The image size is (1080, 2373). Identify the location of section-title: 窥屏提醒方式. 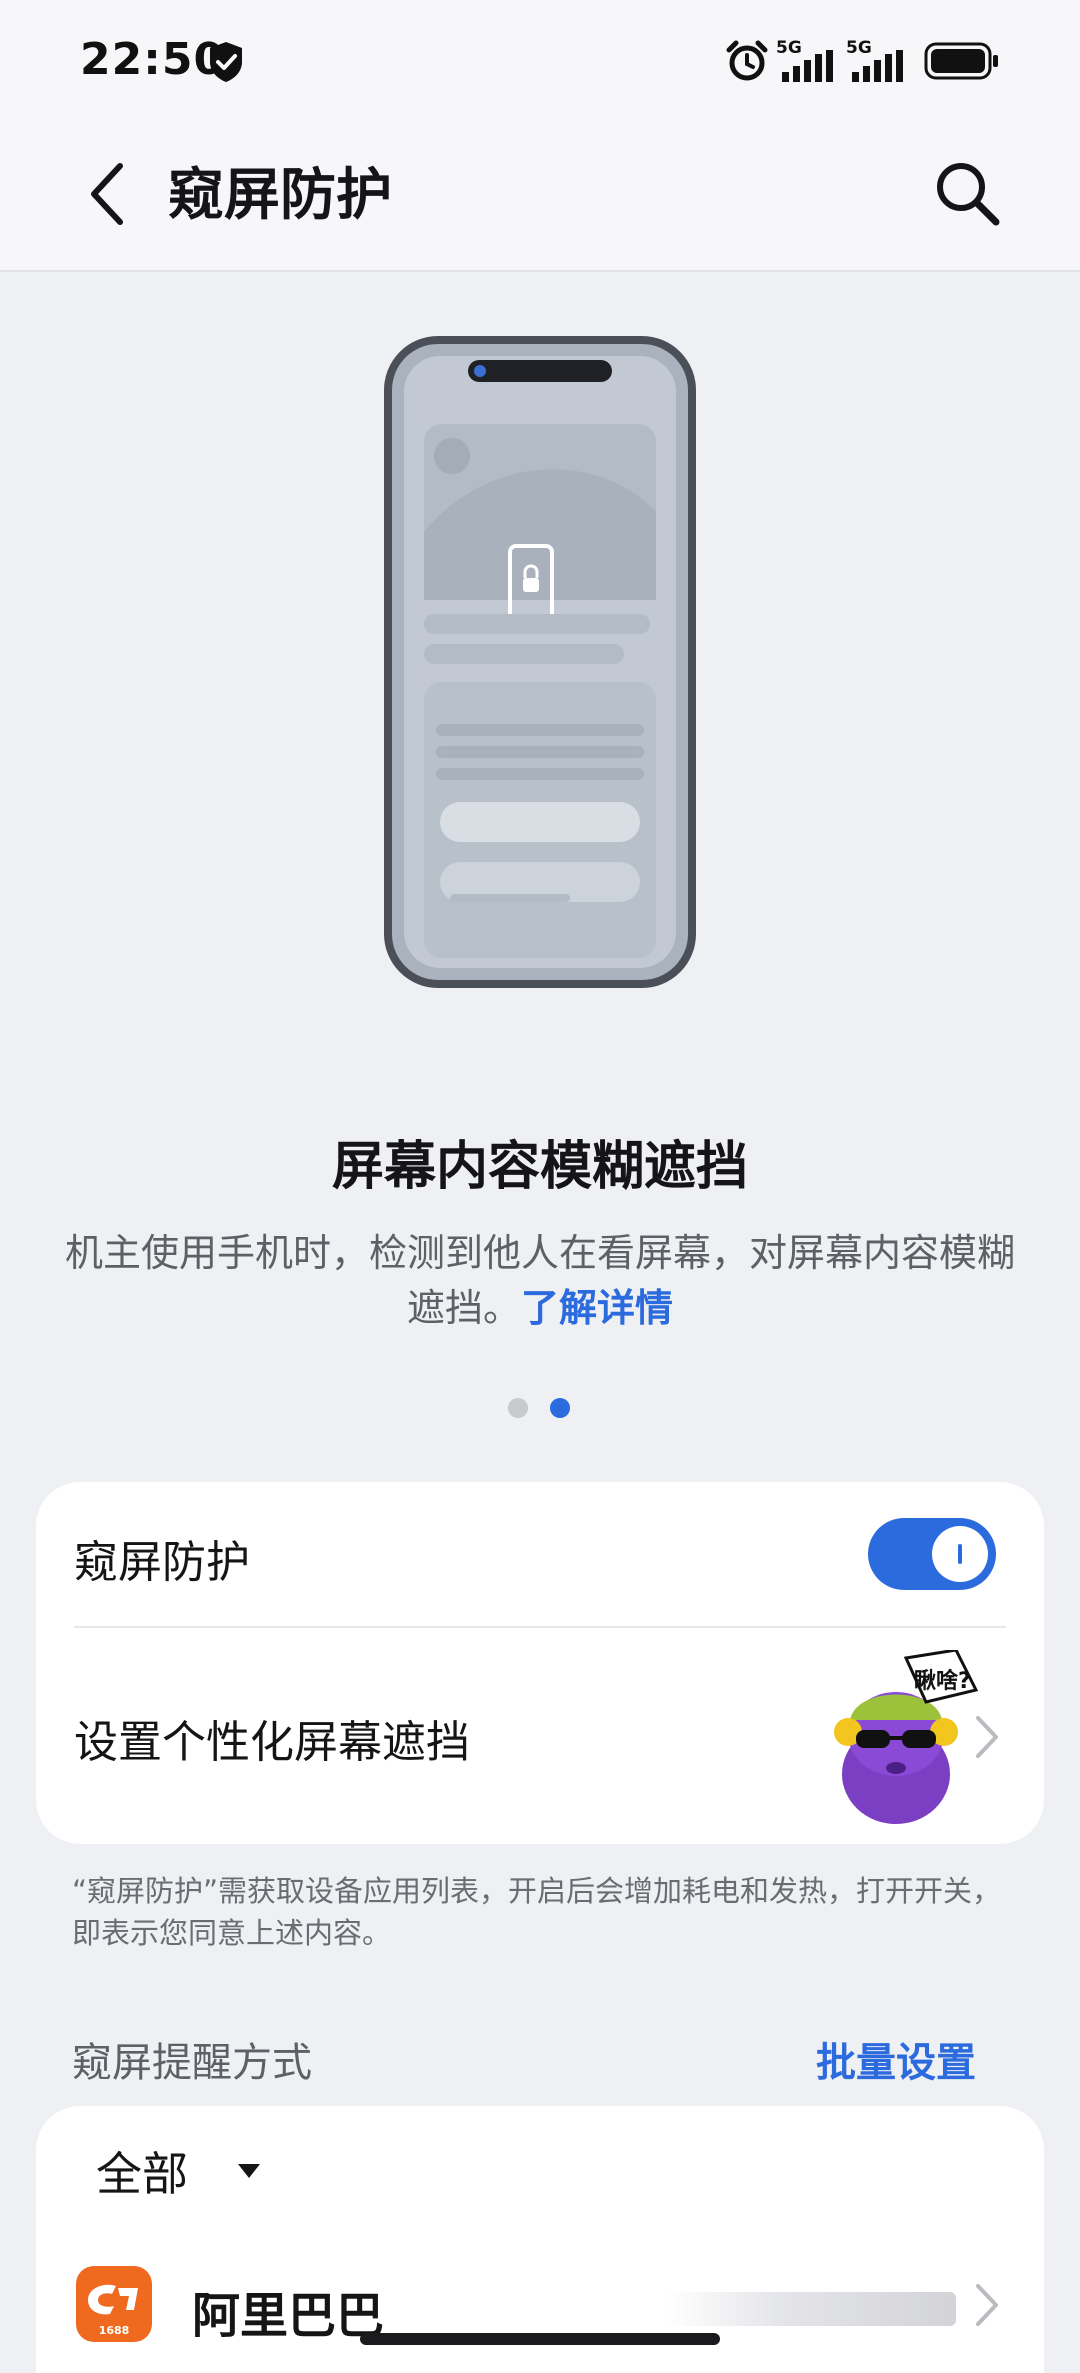
(192, 2063).